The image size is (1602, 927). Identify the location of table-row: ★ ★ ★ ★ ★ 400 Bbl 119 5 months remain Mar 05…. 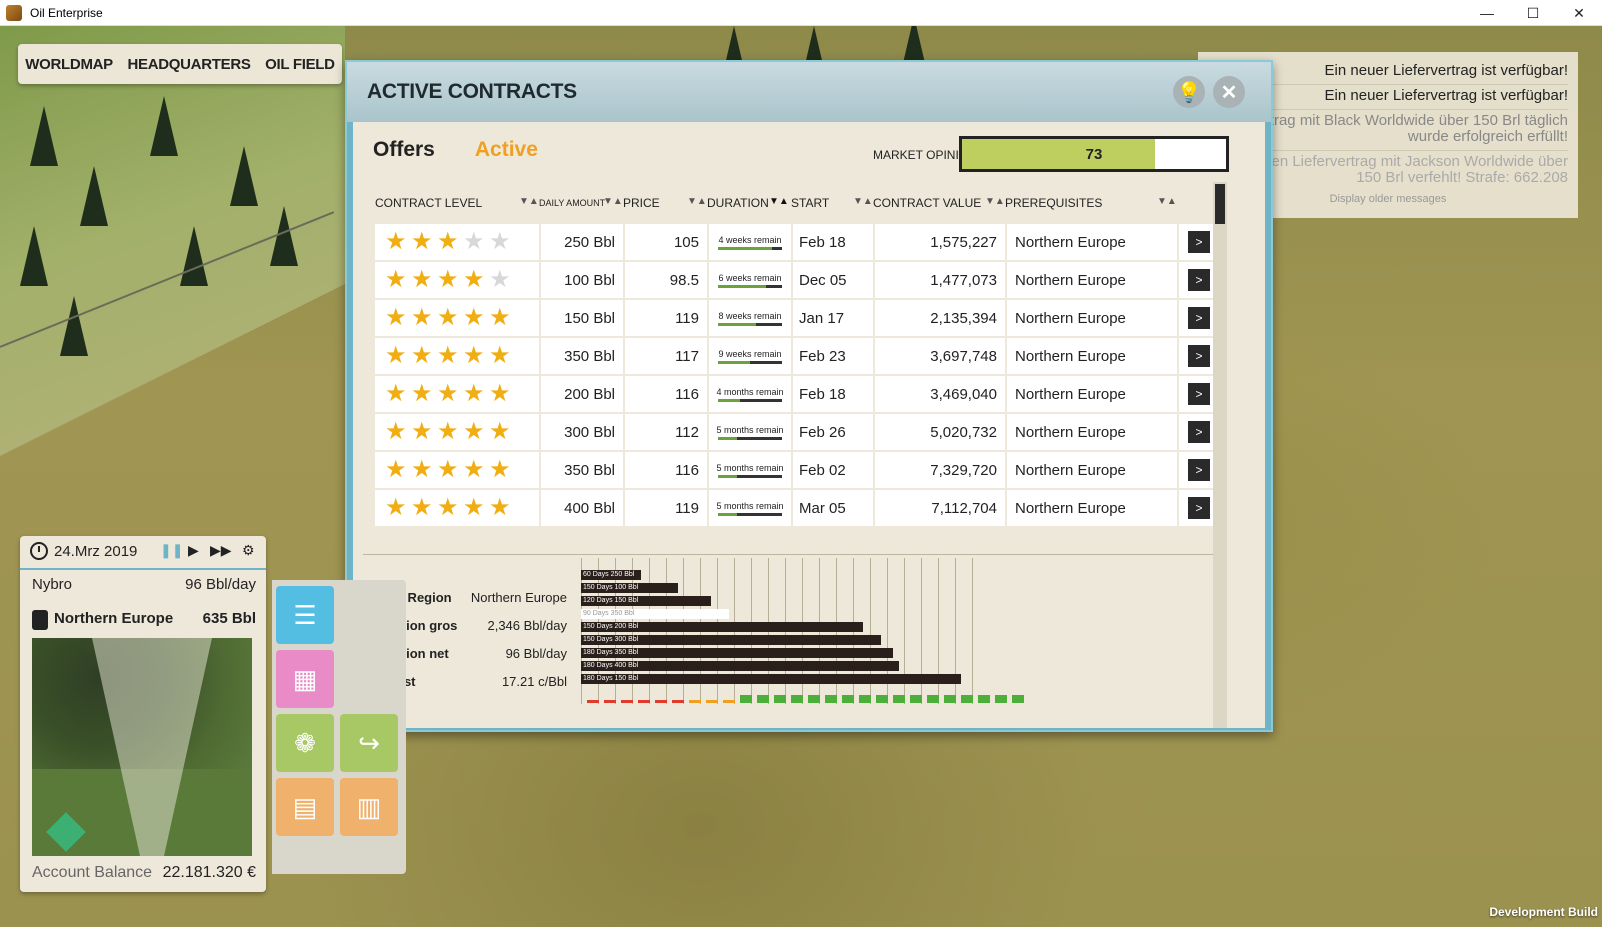
(799, 508).